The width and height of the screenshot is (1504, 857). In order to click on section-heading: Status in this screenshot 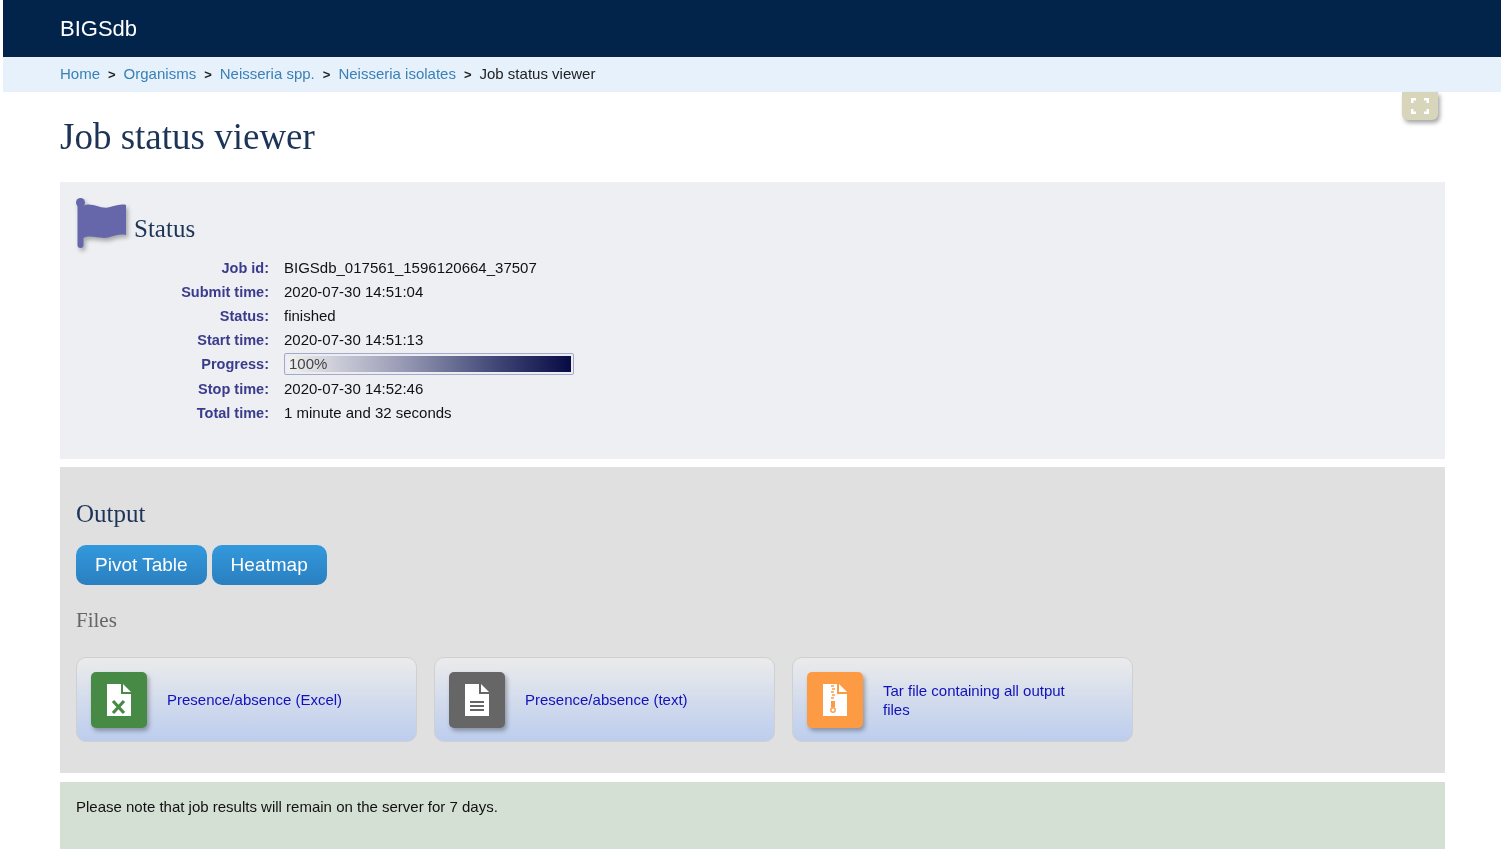, I will do `click(165, 229)`.